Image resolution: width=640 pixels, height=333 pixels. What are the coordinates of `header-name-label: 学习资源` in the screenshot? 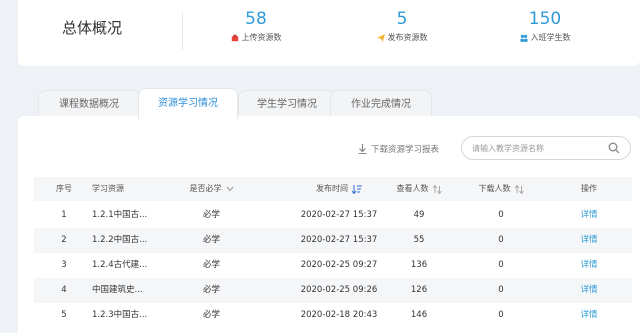 It's located at (108, 188).